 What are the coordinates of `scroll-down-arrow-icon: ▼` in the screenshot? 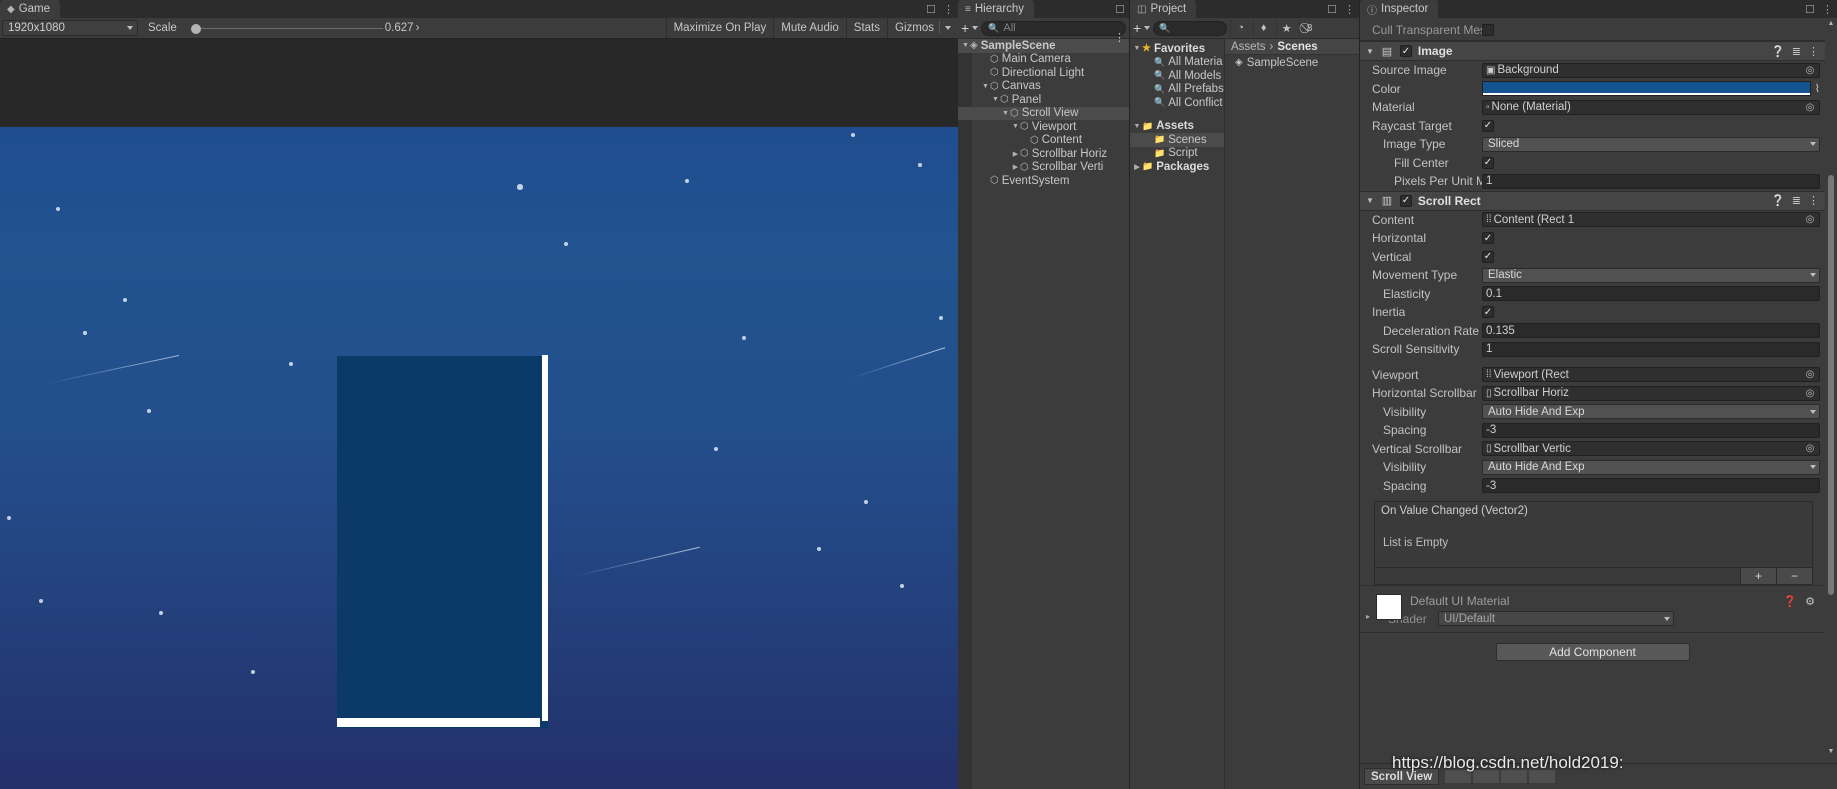 It's located at (1831, 751).